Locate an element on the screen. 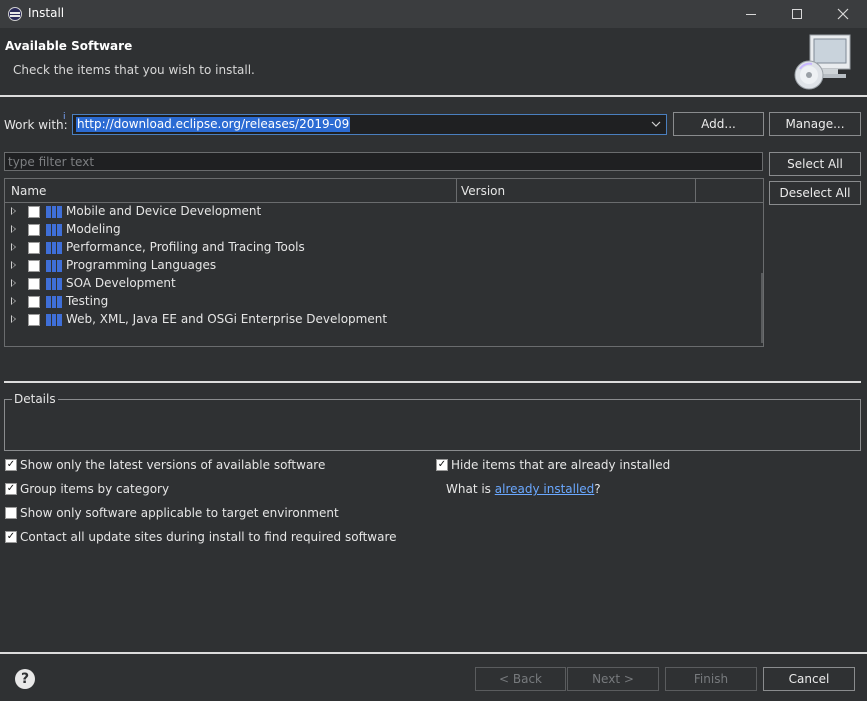 The height and width of the screenshot is (701, 867). finish-button: Finish is located at coordinates (711, 679).